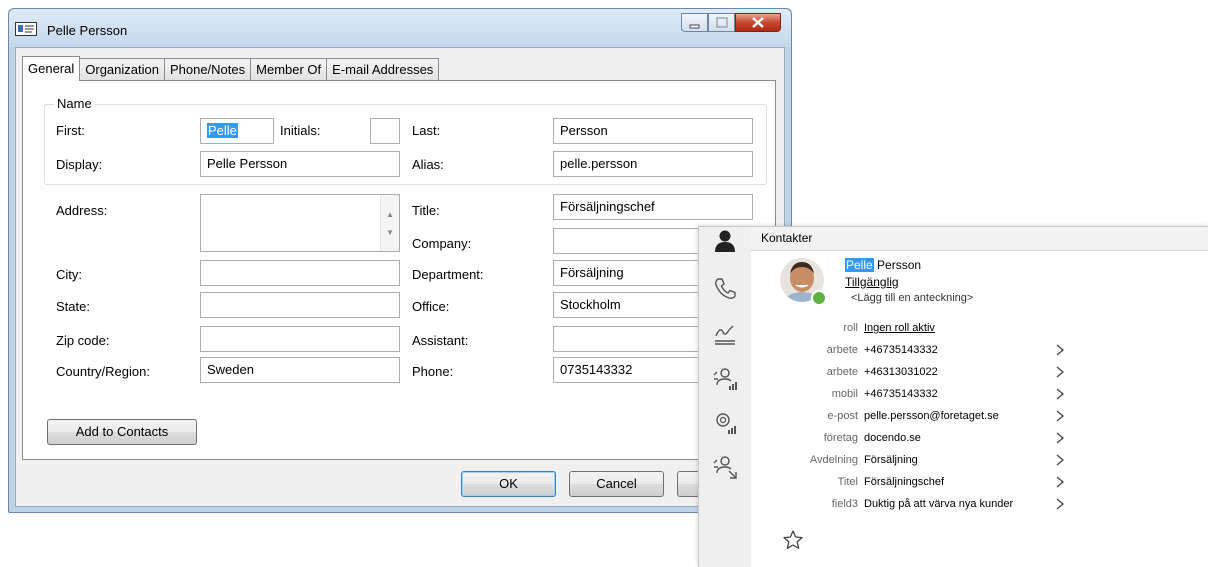 The image size is (1208, 567). What do you see at coordinates (653, 207) in the screenshot?
I see `title-field: Försäljningschef` at bounding box center [653, 207].